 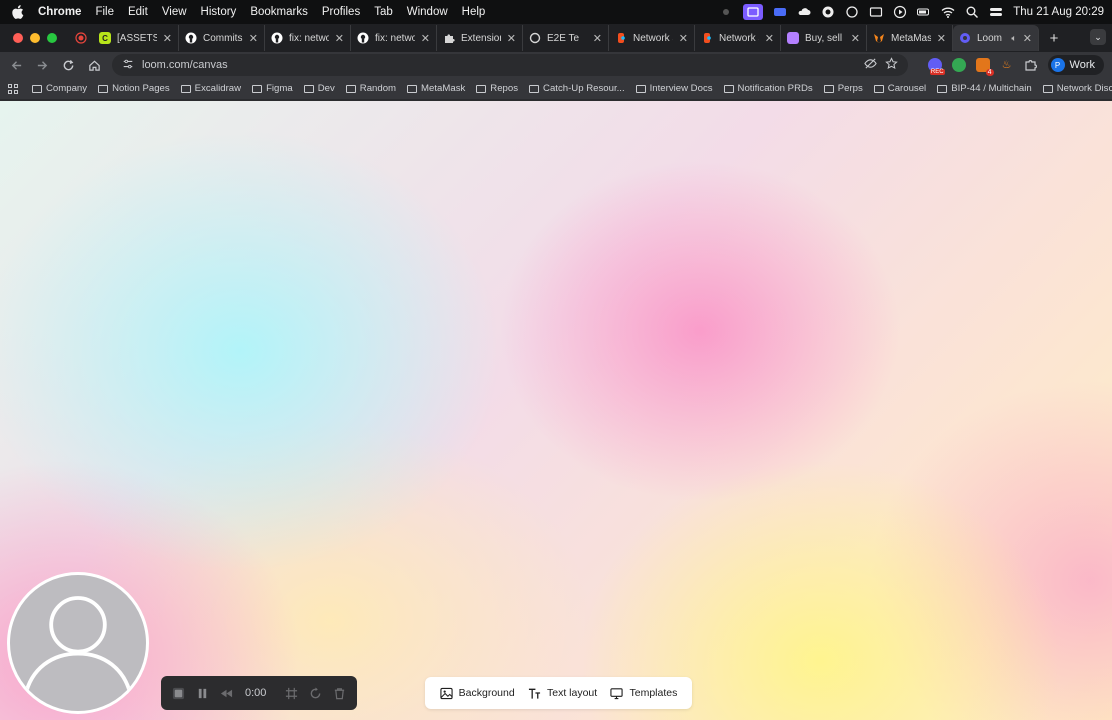 I want to click on mic-status-icon, so click(x=726, y=12).